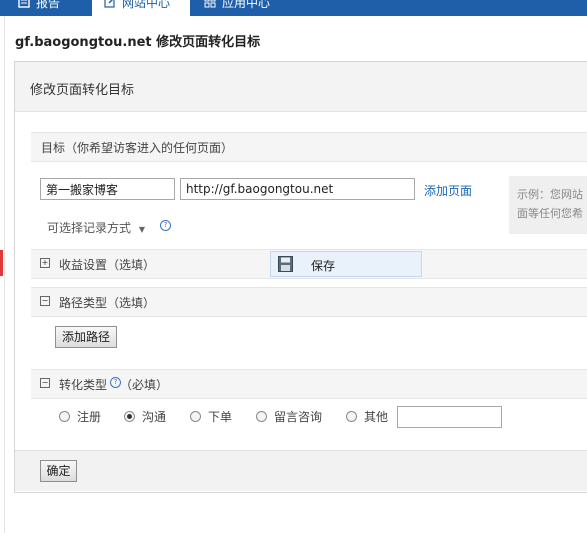  What do you see at coordinates (448, 190) in the screenshot?
I see `add-page-link: 添加页面` at bounding box center [448, 190].